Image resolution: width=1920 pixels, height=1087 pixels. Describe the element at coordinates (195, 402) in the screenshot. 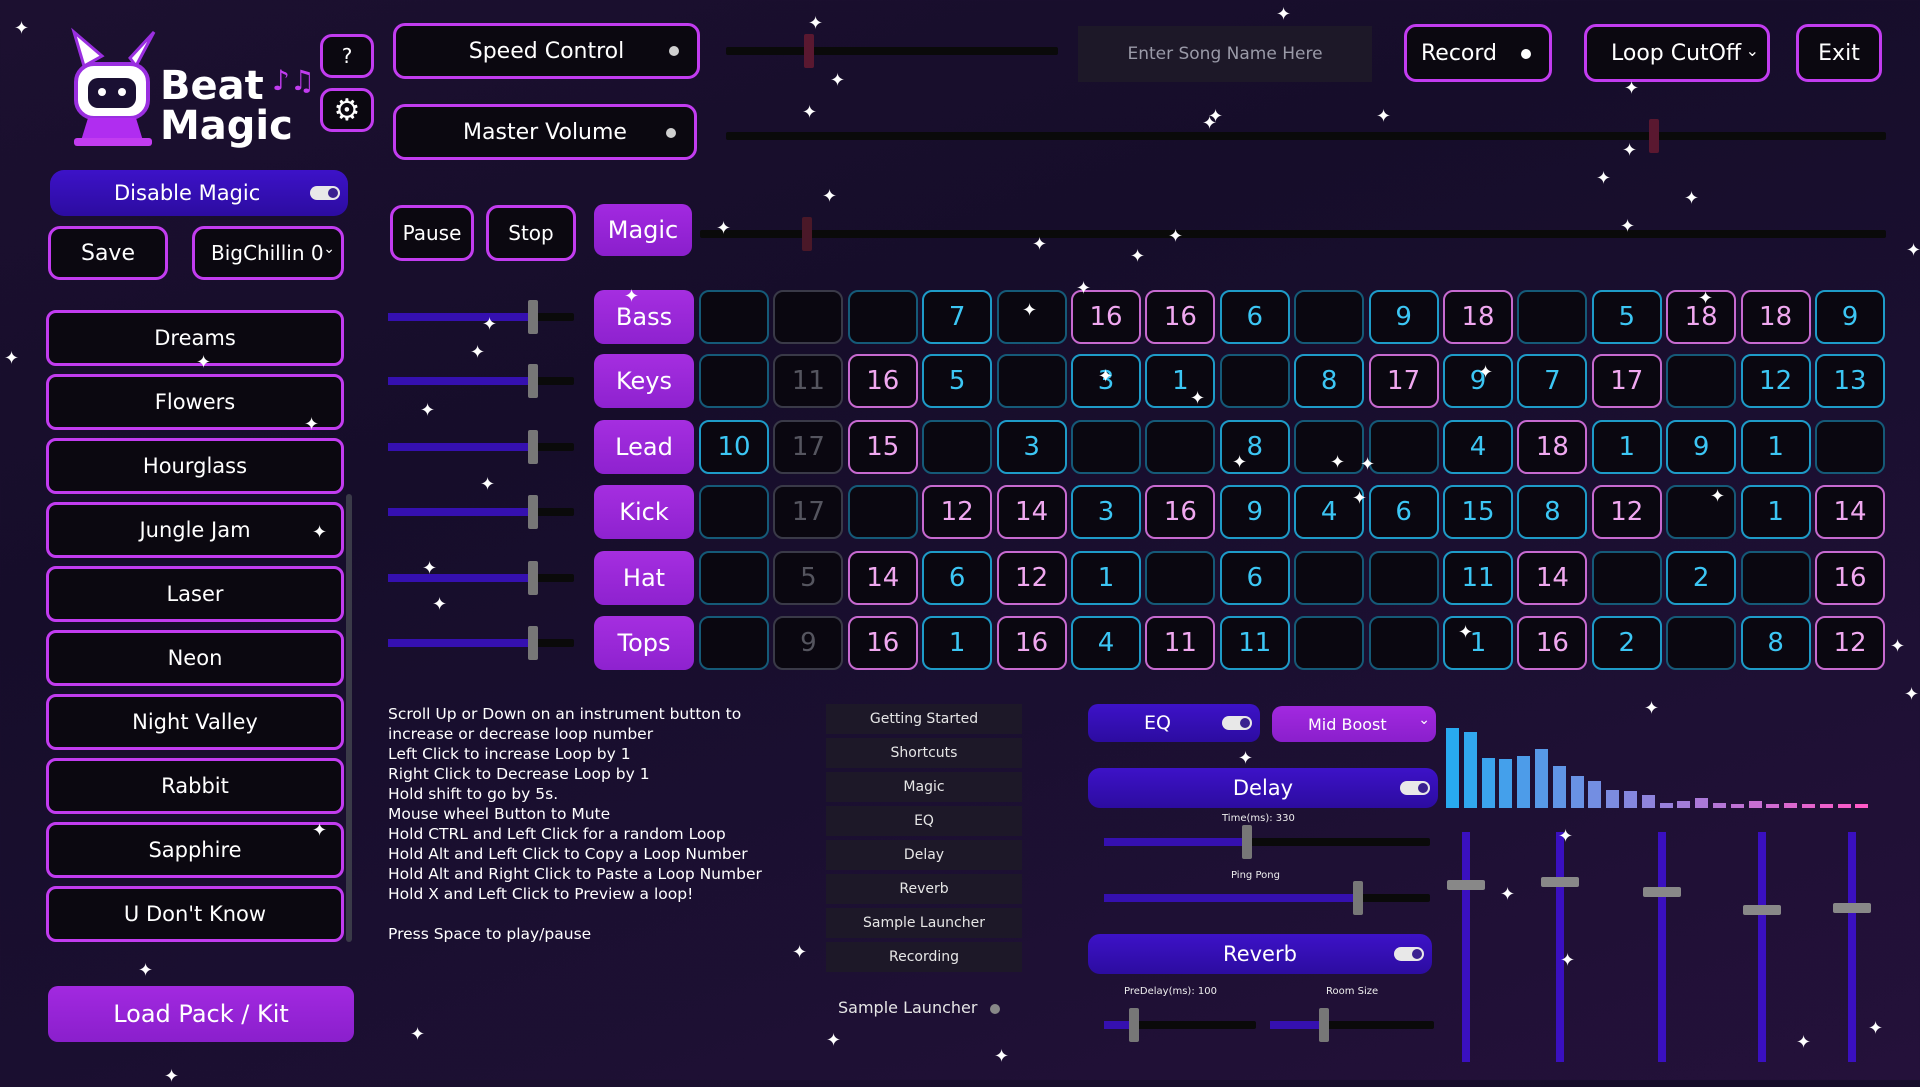

I see `pack-item: Flowers` at that location.